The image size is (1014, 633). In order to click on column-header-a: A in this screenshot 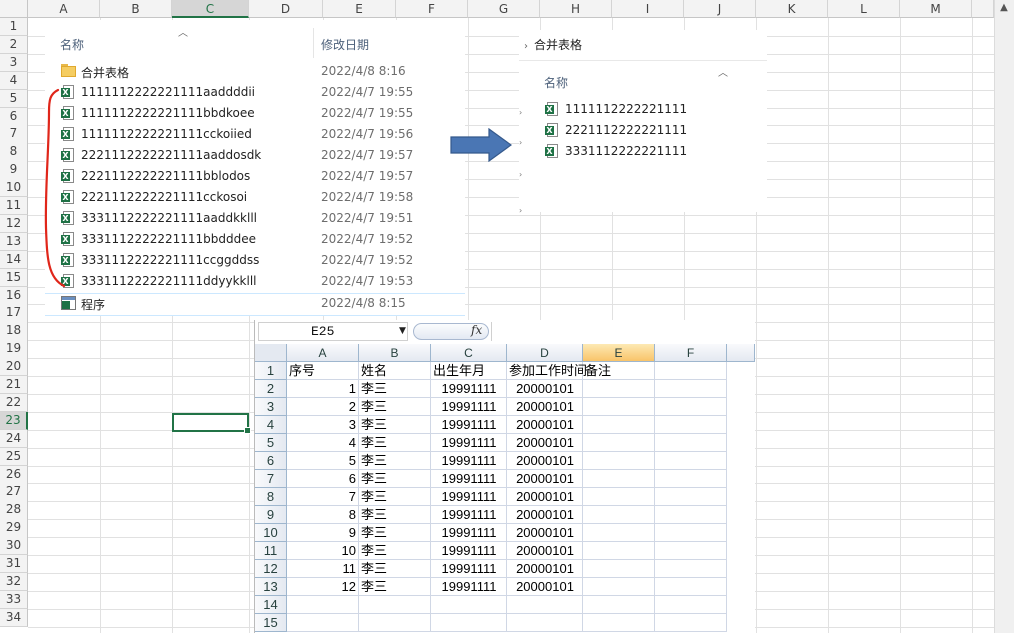, I will do `click(323, 353)`.